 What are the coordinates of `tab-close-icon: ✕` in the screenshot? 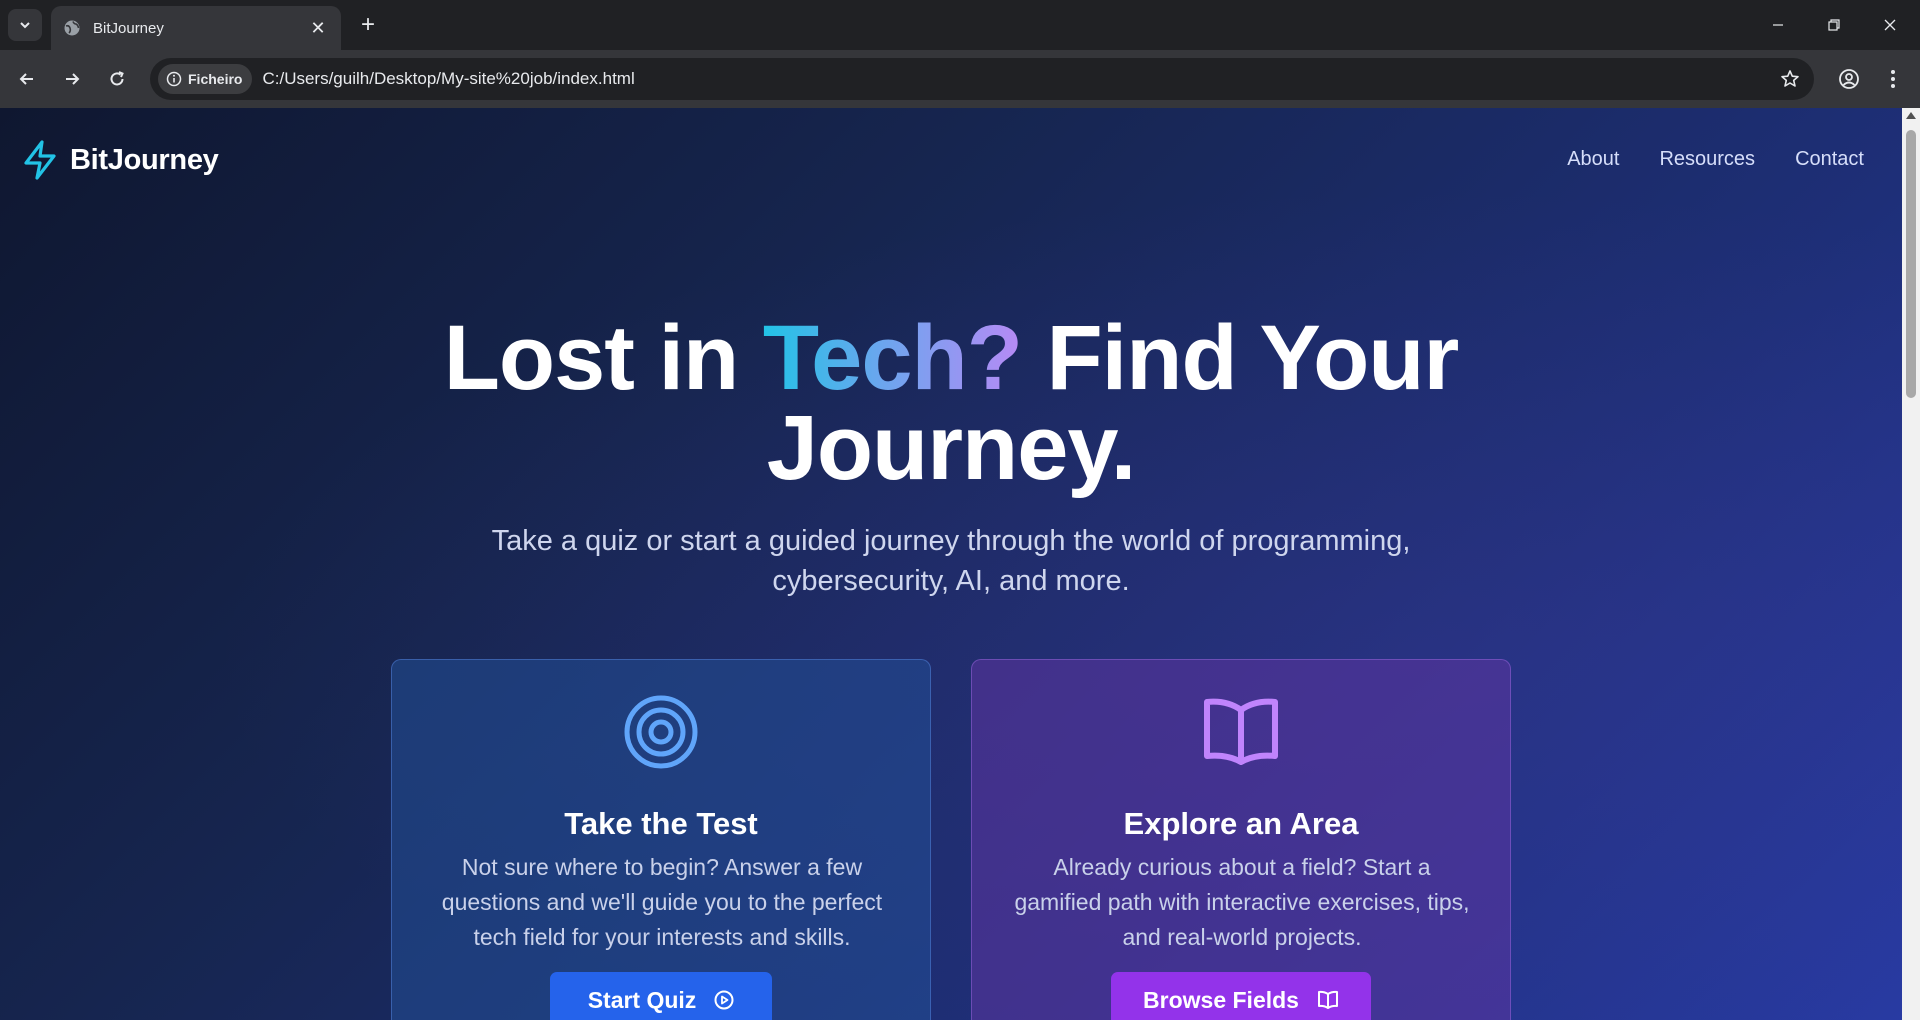 It's located at (318, 28).